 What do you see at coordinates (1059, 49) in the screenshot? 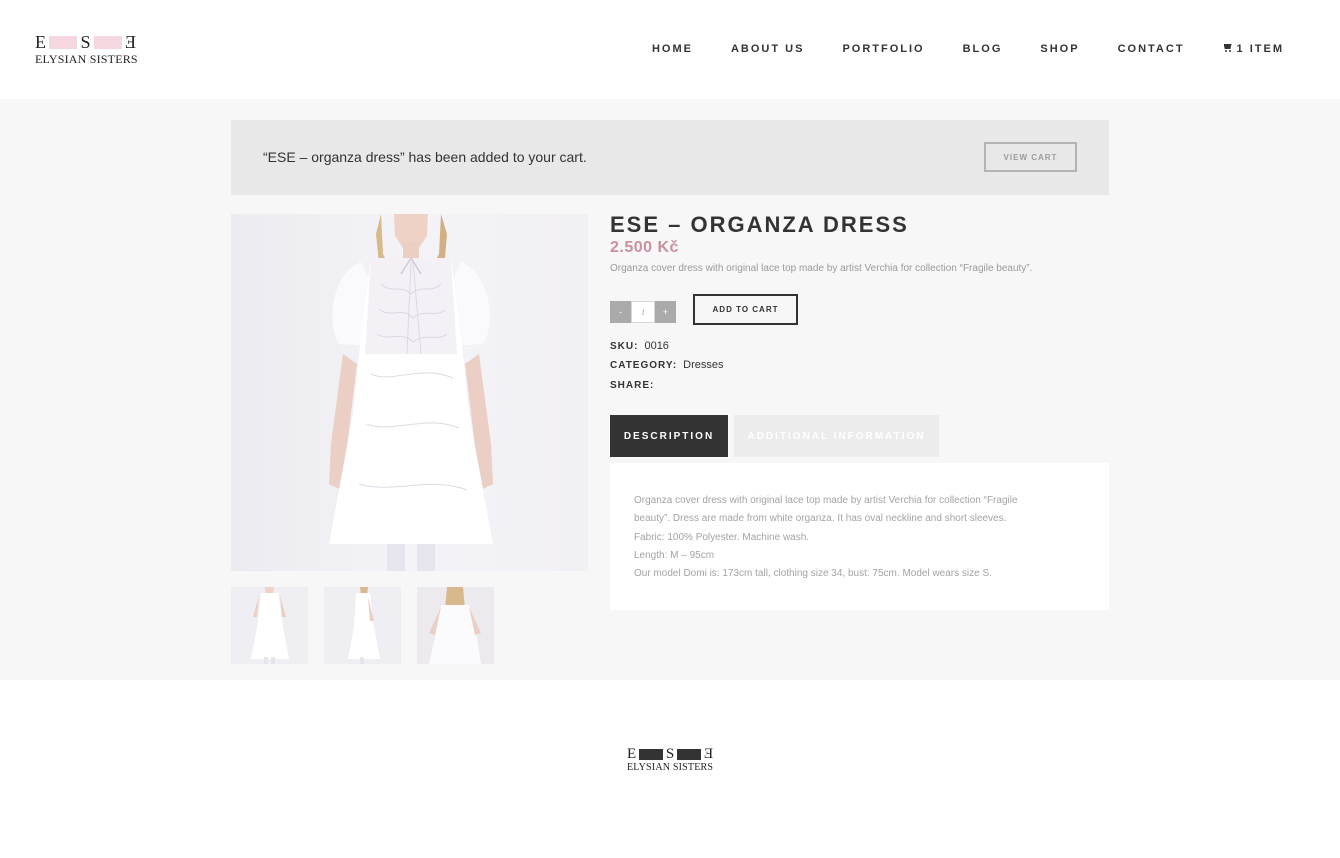
I see `nav-item-shop: SHOP` at bounding box center [1059, 49].